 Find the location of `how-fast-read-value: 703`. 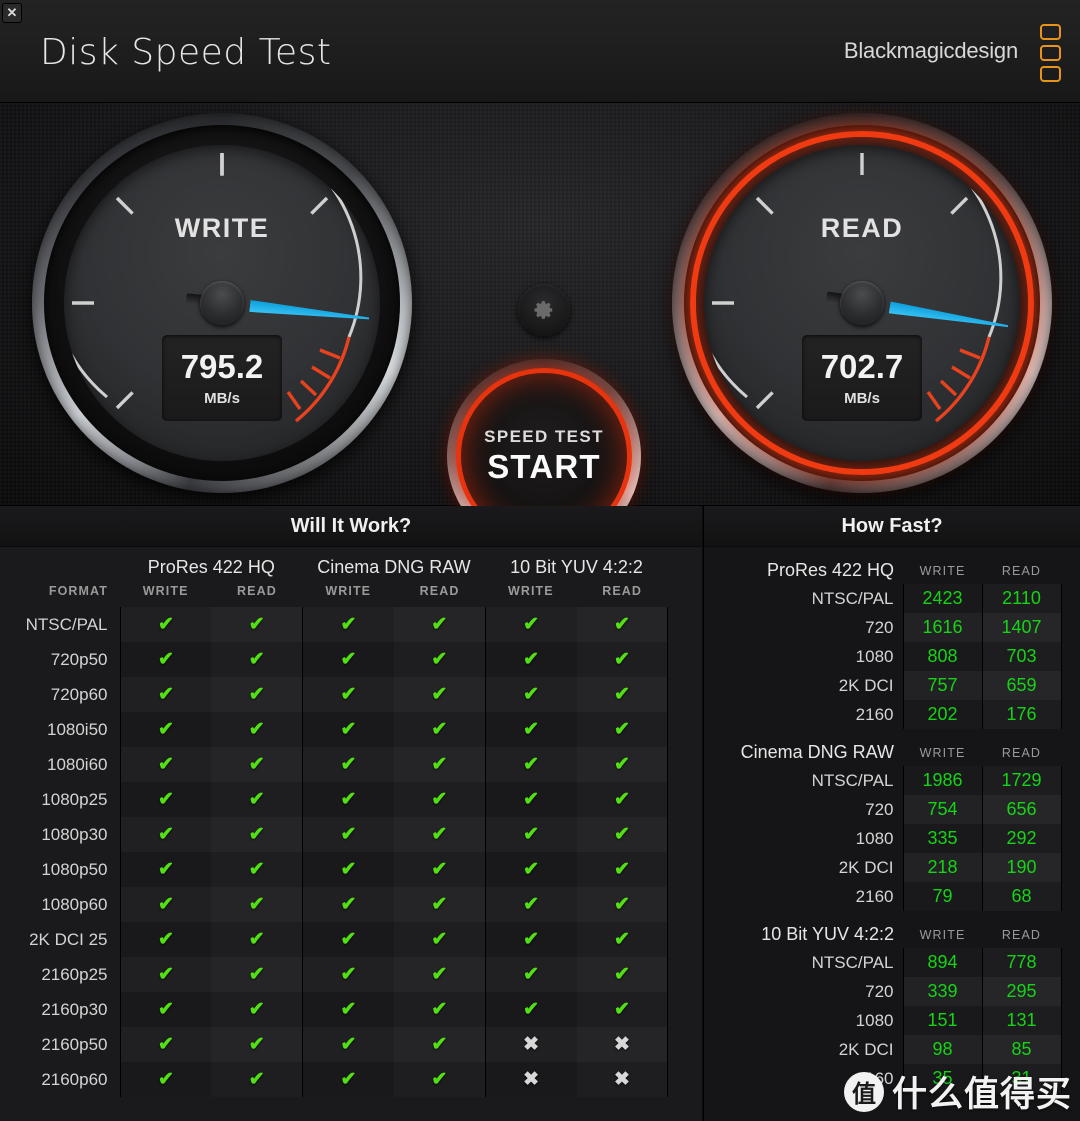

how-fast-read-value: 703 is located at coordinates (1021, 656).